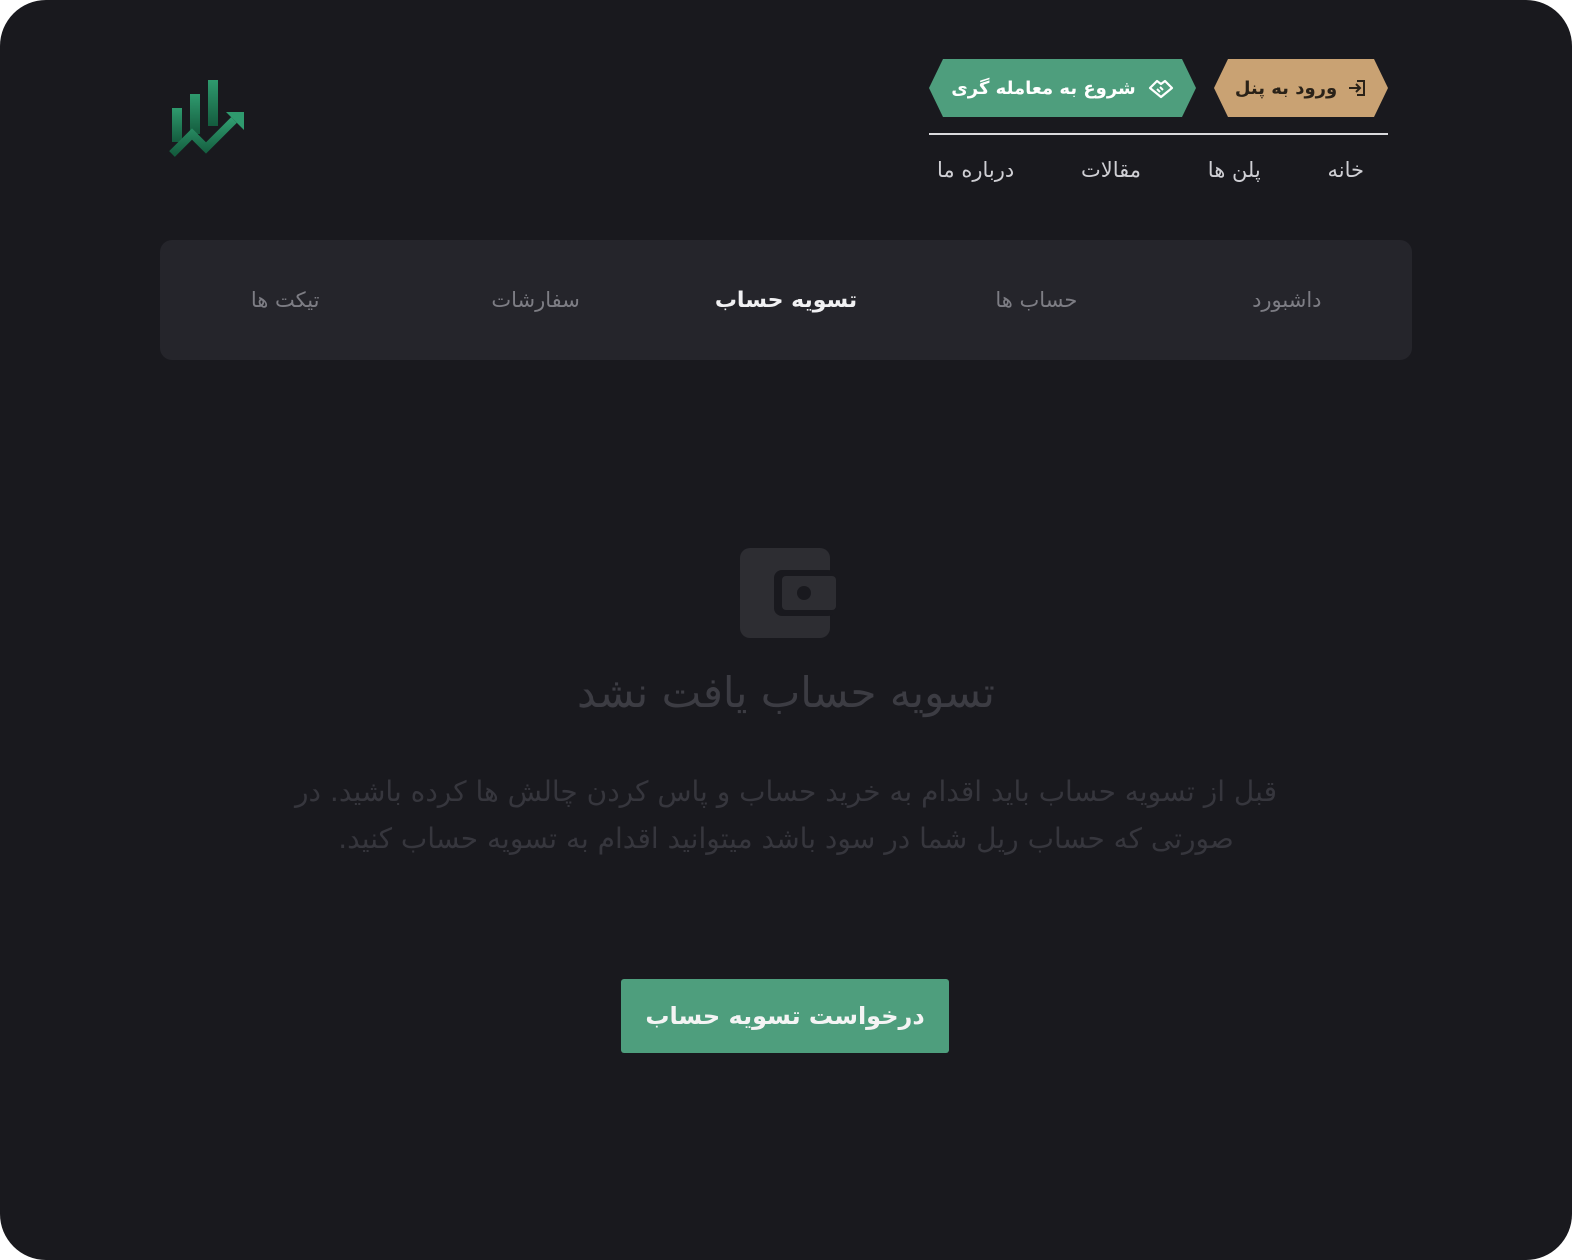 Image resolution: width=1572 pixels, height=1260 pixels. What do you see at coordinates (1111, 170) in the screenshot?
I see `nav-articles: مقالات` at bounding box center [1111, 170].